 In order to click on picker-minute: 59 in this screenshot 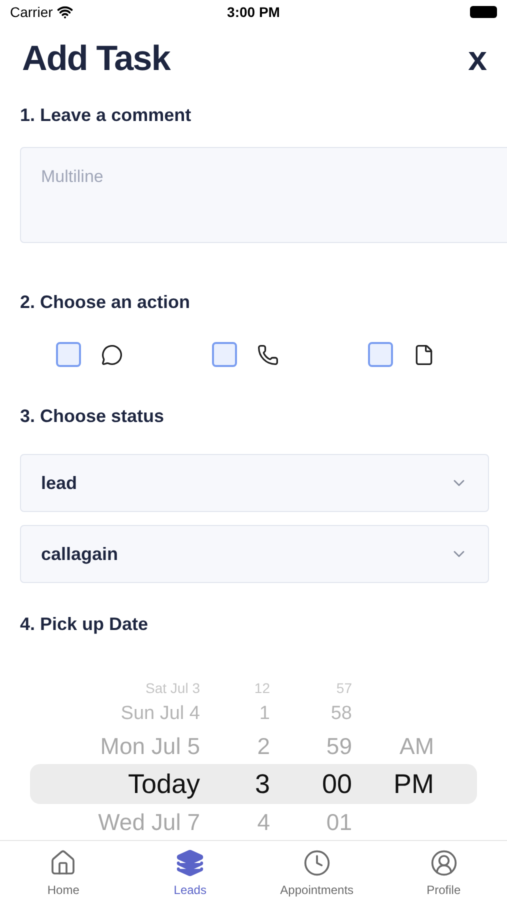, I will do `click(339, 746)`.